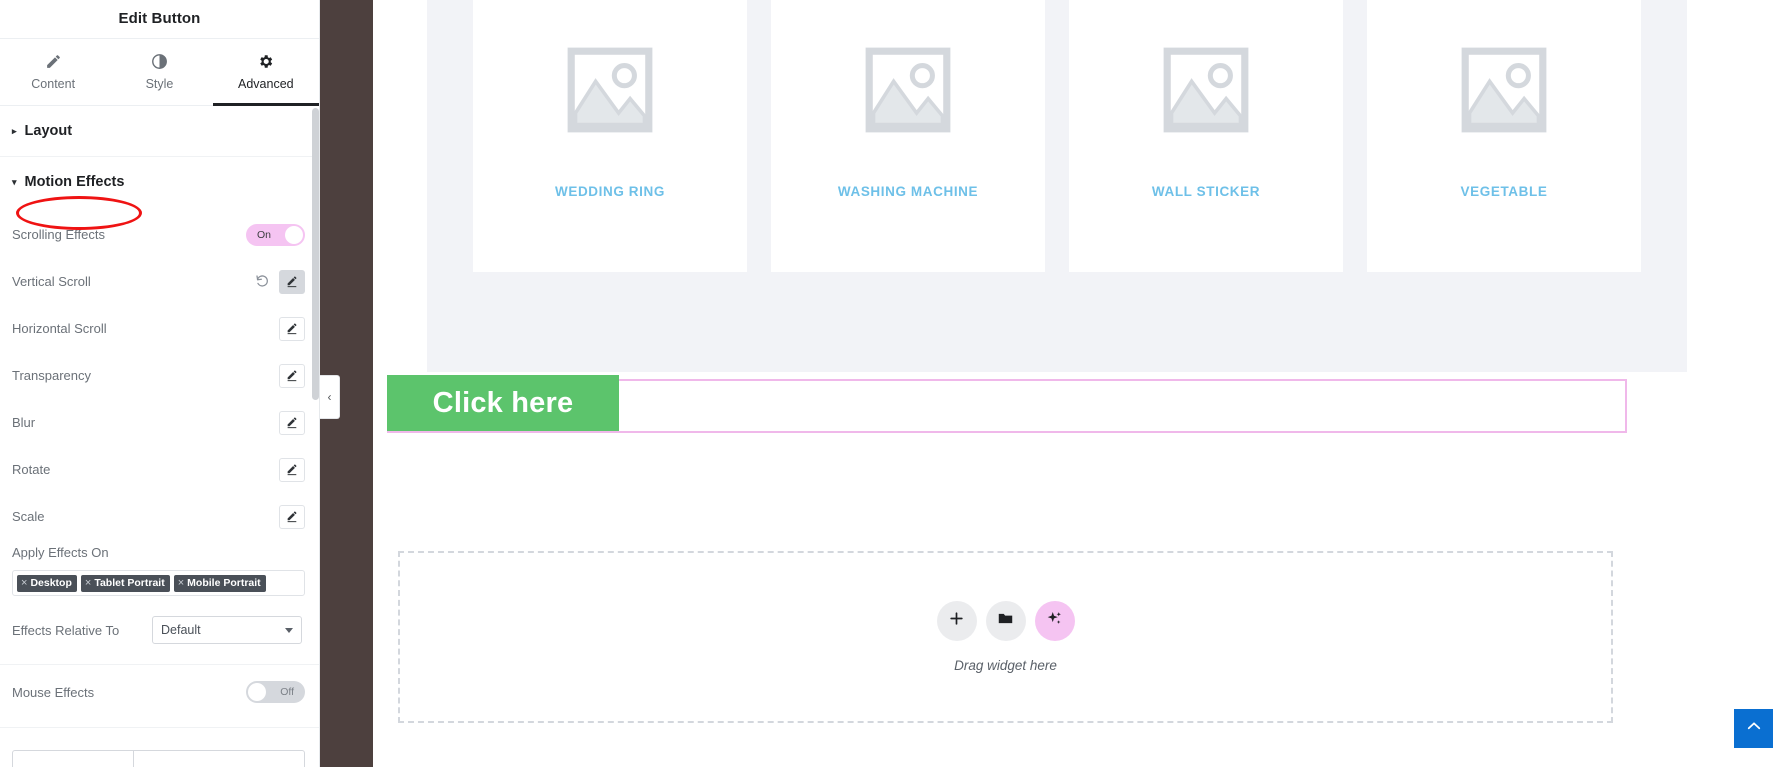 This screenshot has width=1790, height=767. Describe the element at coordinates (159, 516) in the screenshot. I see `row-scale: Scale` at that location.